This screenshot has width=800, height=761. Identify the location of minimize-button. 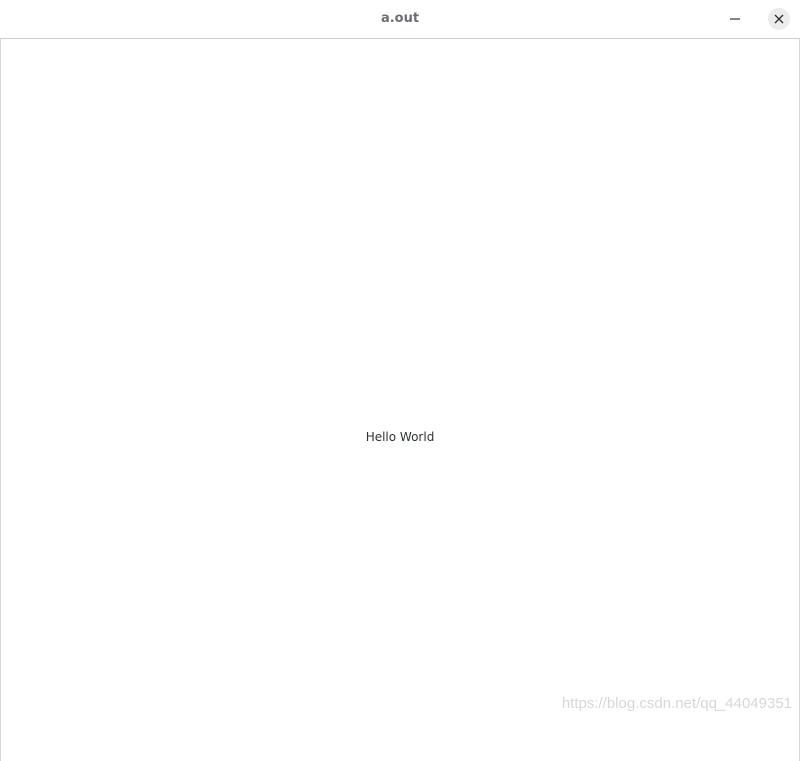
(735, 19).